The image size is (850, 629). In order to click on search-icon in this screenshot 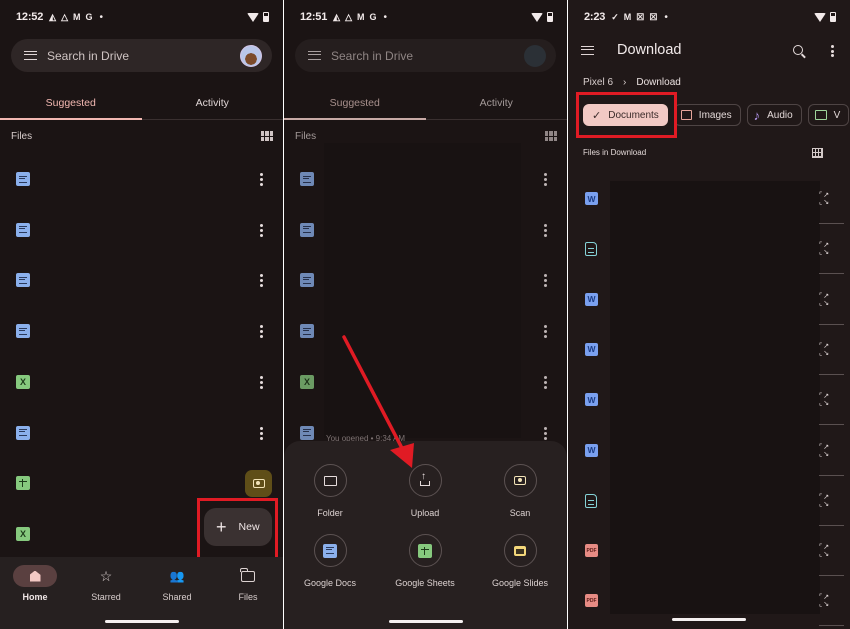, I will do `click(798, 50)`.